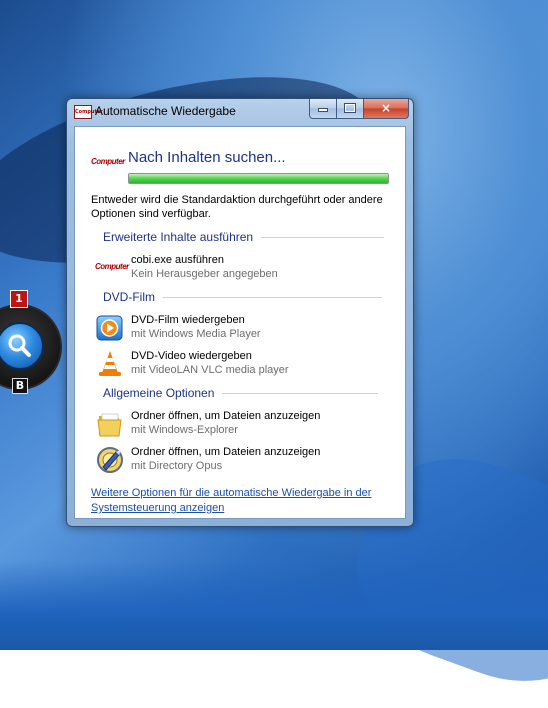 The height and width of the screenshot is (708, 548). Describe the element at coordinates (20, 386) in the screenshot. I see `gadget-b-button: B` at that location.